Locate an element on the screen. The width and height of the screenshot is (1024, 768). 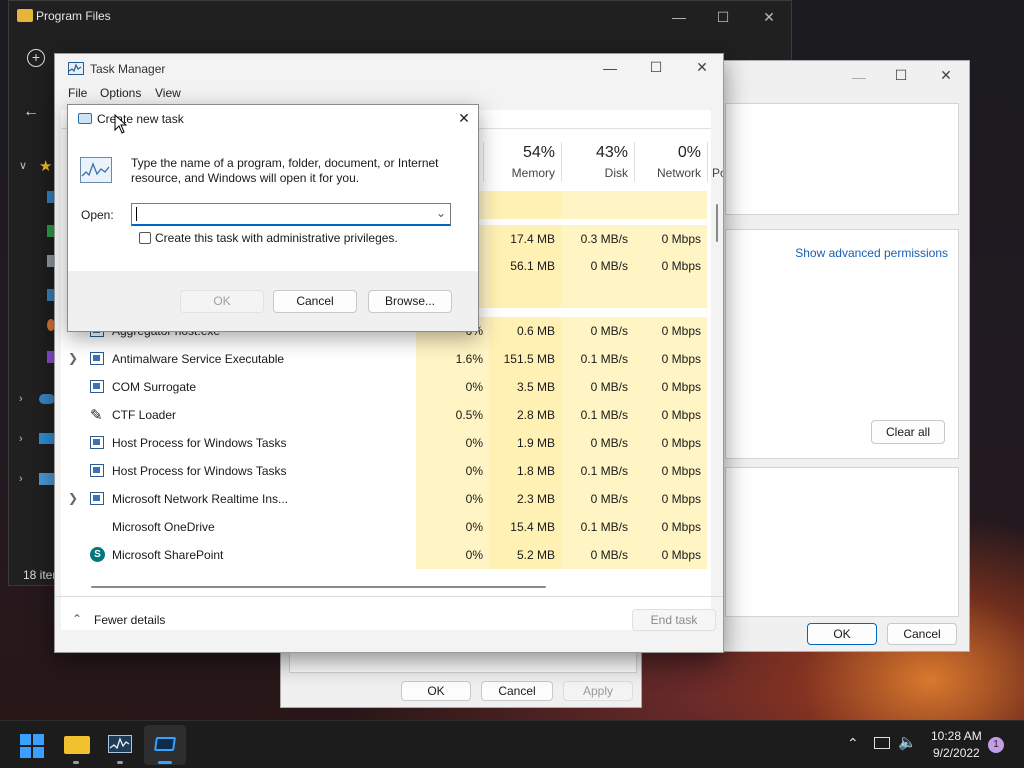
task-manager-taskbar-icon is located at coordinates (120, 744).